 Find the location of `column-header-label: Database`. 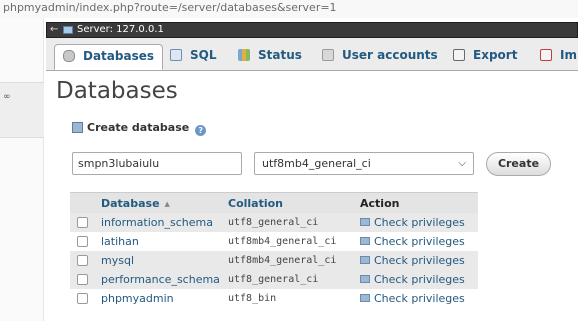

column-header-label: Database is located at coordinates (130, 203).